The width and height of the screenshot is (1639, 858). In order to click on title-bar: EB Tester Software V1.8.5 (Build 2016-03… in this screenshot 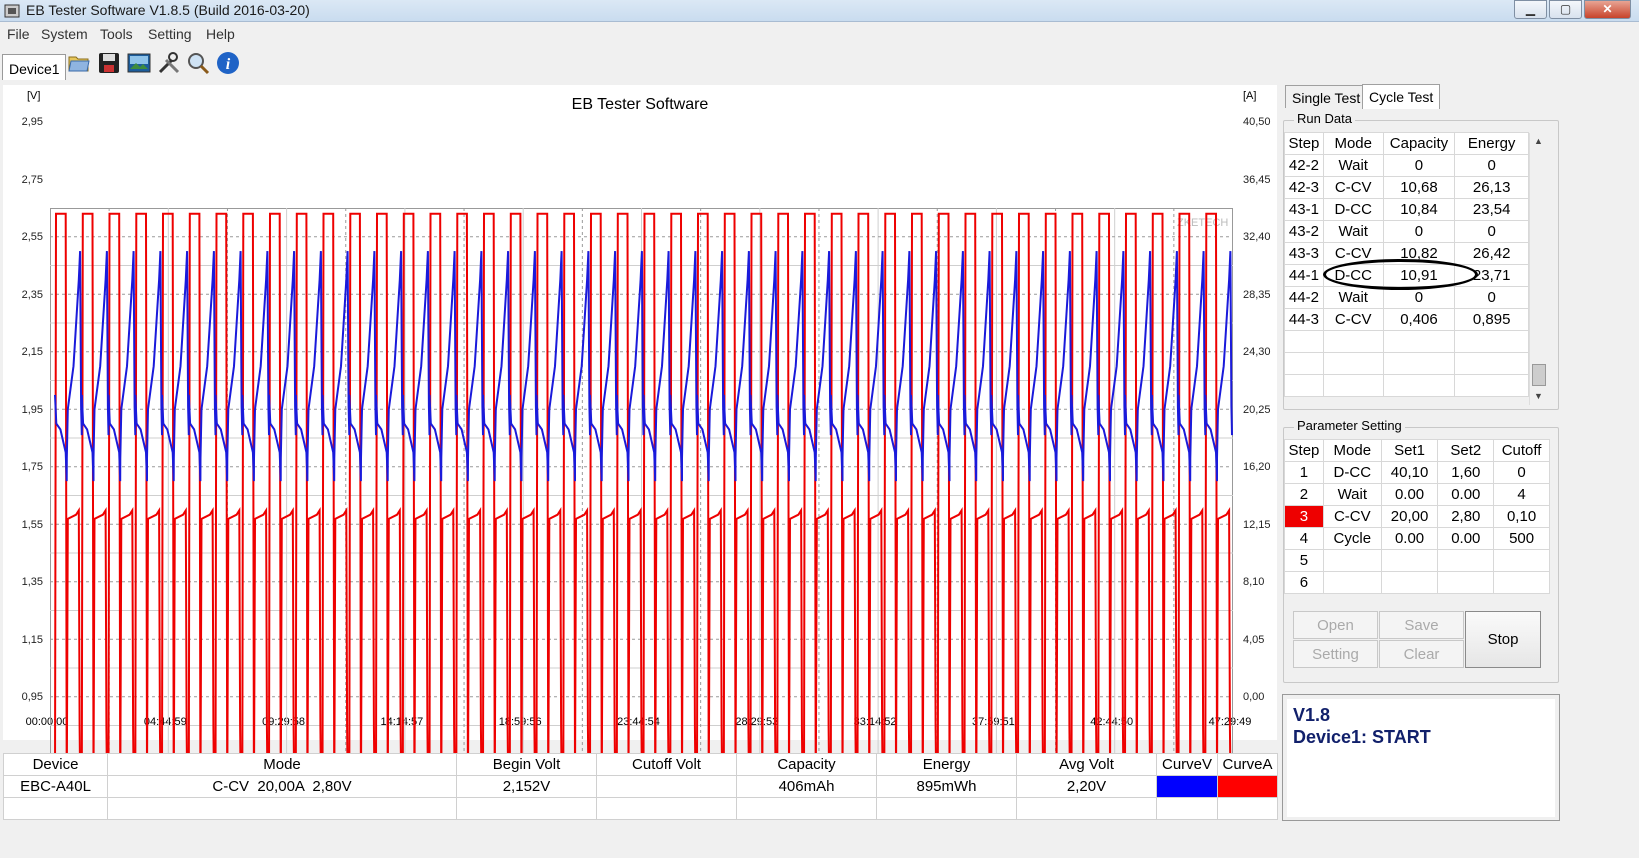, I will do `click(819, 11)`.